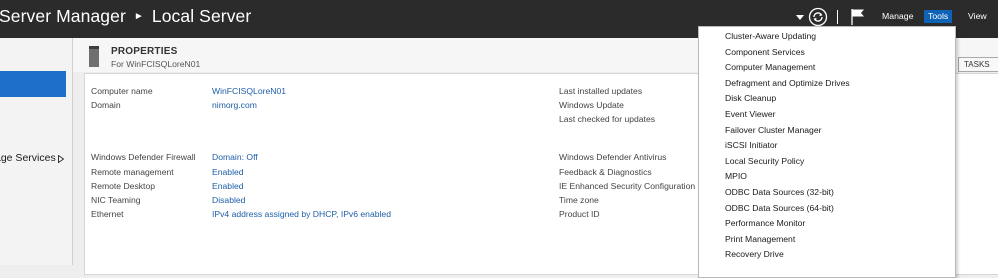 The height and width of the screenshot is (278, 998). Describe the element at coordinates (787, 83) in the screenshot. I see `menu-item-defragment-drives: Defragment and Optimize Drives` at that location.